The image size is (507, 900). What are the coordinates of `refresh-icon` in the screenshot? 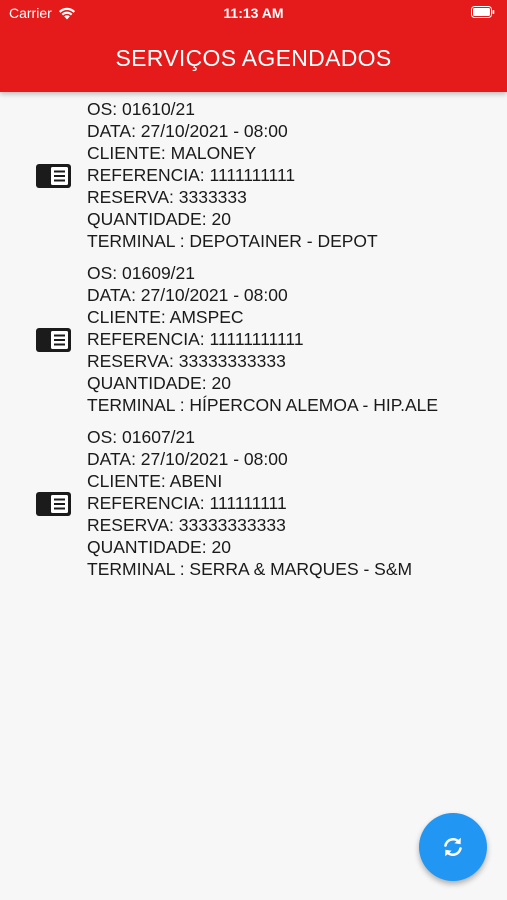 It's located at (453, 847).